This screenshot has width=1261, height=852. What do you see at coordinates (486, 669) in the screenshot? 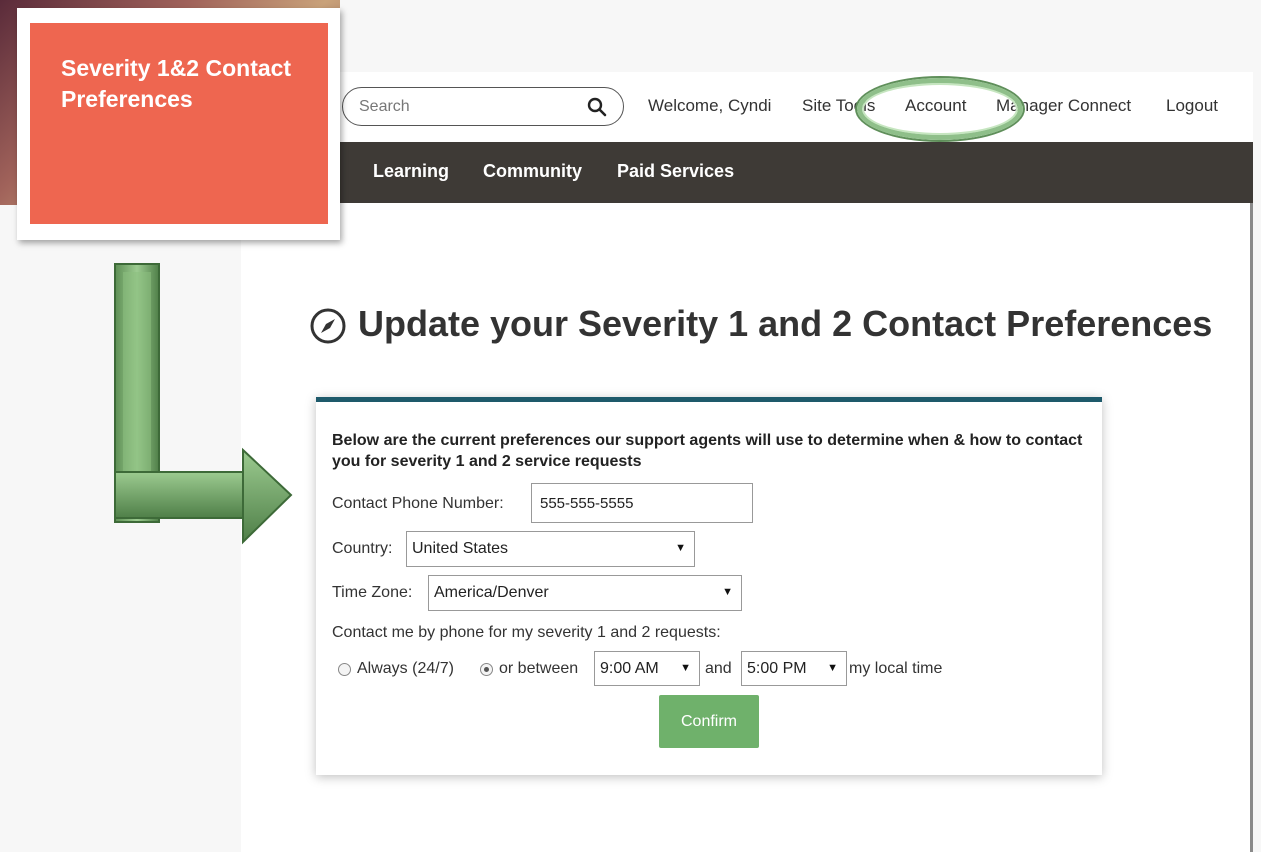
I see `radio-between` at bounding box center [486, 669].